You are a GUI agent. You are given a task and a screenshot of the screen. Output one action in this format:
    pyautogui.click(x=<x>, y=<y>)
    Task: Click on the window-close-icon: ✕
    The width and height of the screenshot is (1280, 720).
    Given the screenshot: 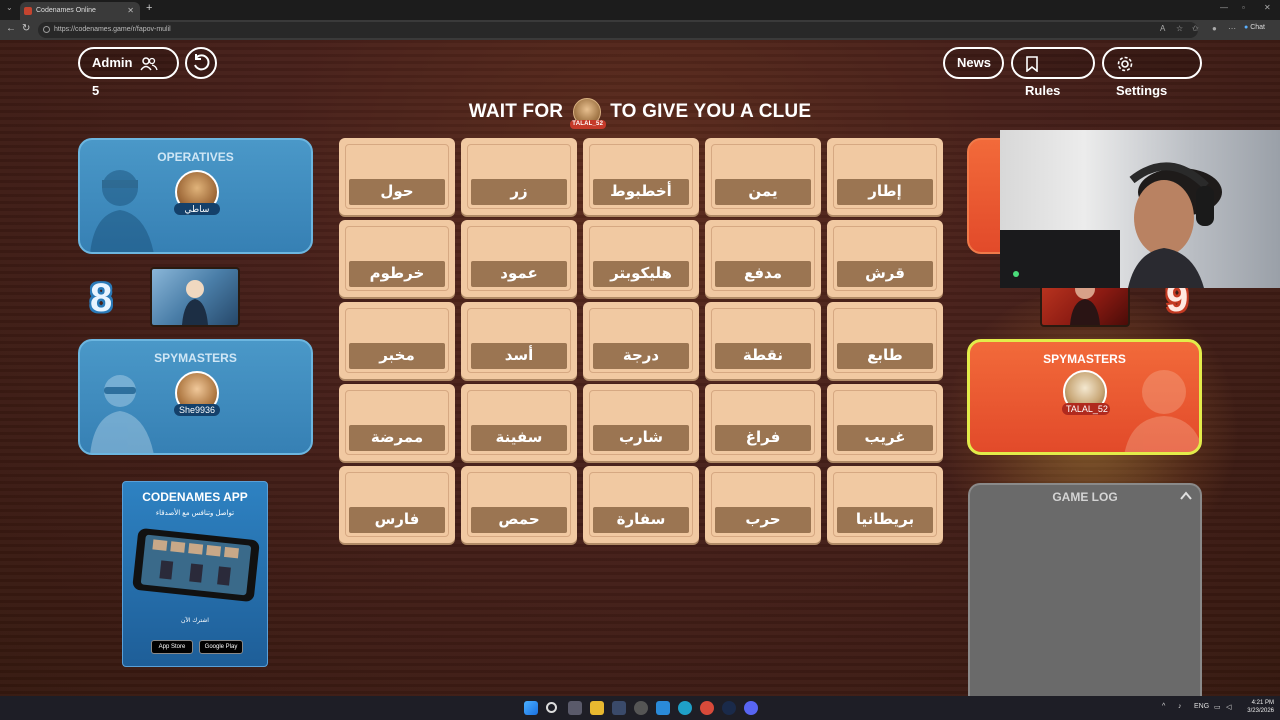 What is the action you would take?
    pyautogui.click(x=1267, y=7)
    